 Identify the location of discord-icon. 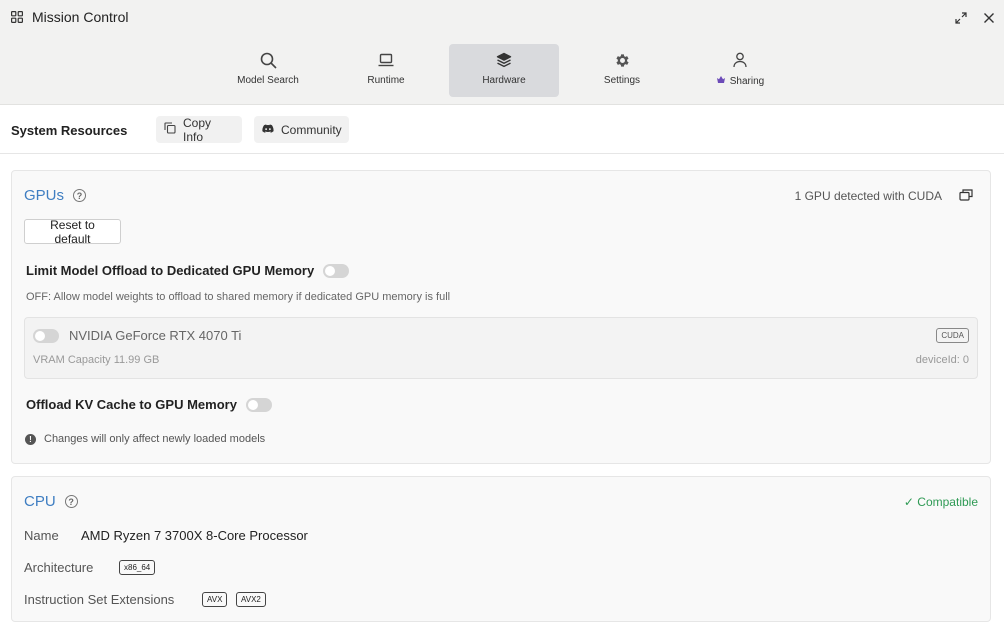
(268, 130).